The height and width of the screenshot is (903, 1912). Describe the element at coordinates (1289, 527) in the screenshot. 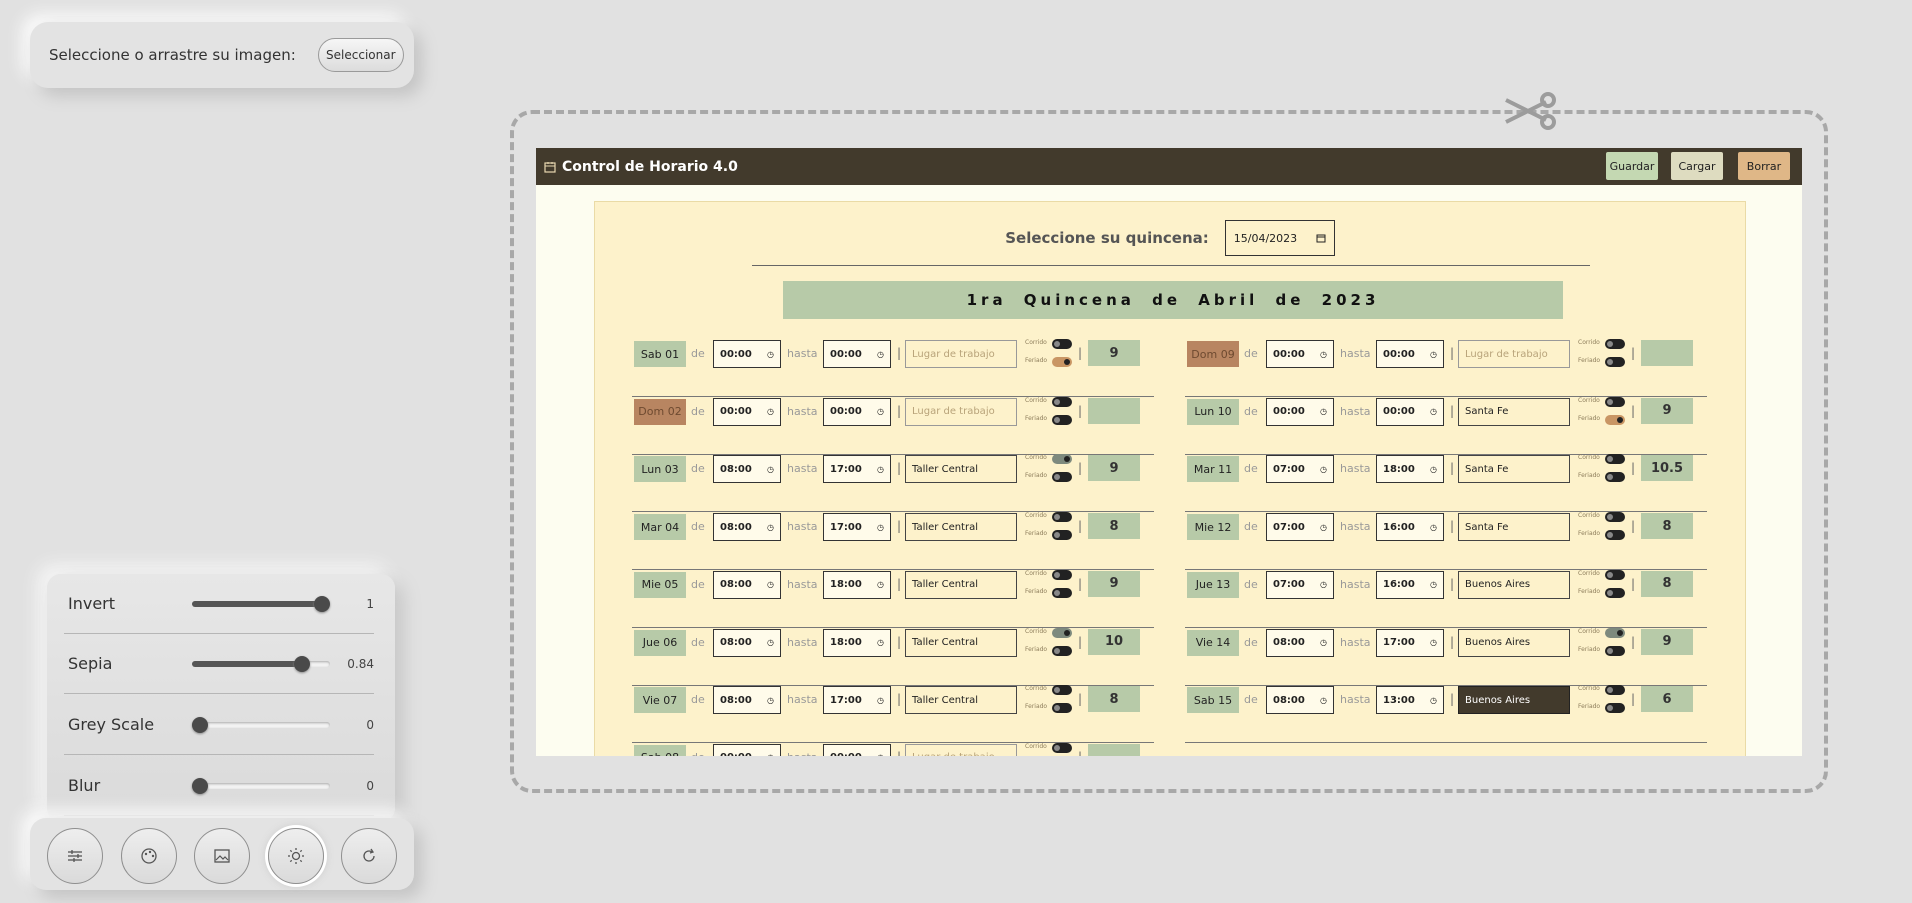

I see `start-time-value: 07:00` at that location.